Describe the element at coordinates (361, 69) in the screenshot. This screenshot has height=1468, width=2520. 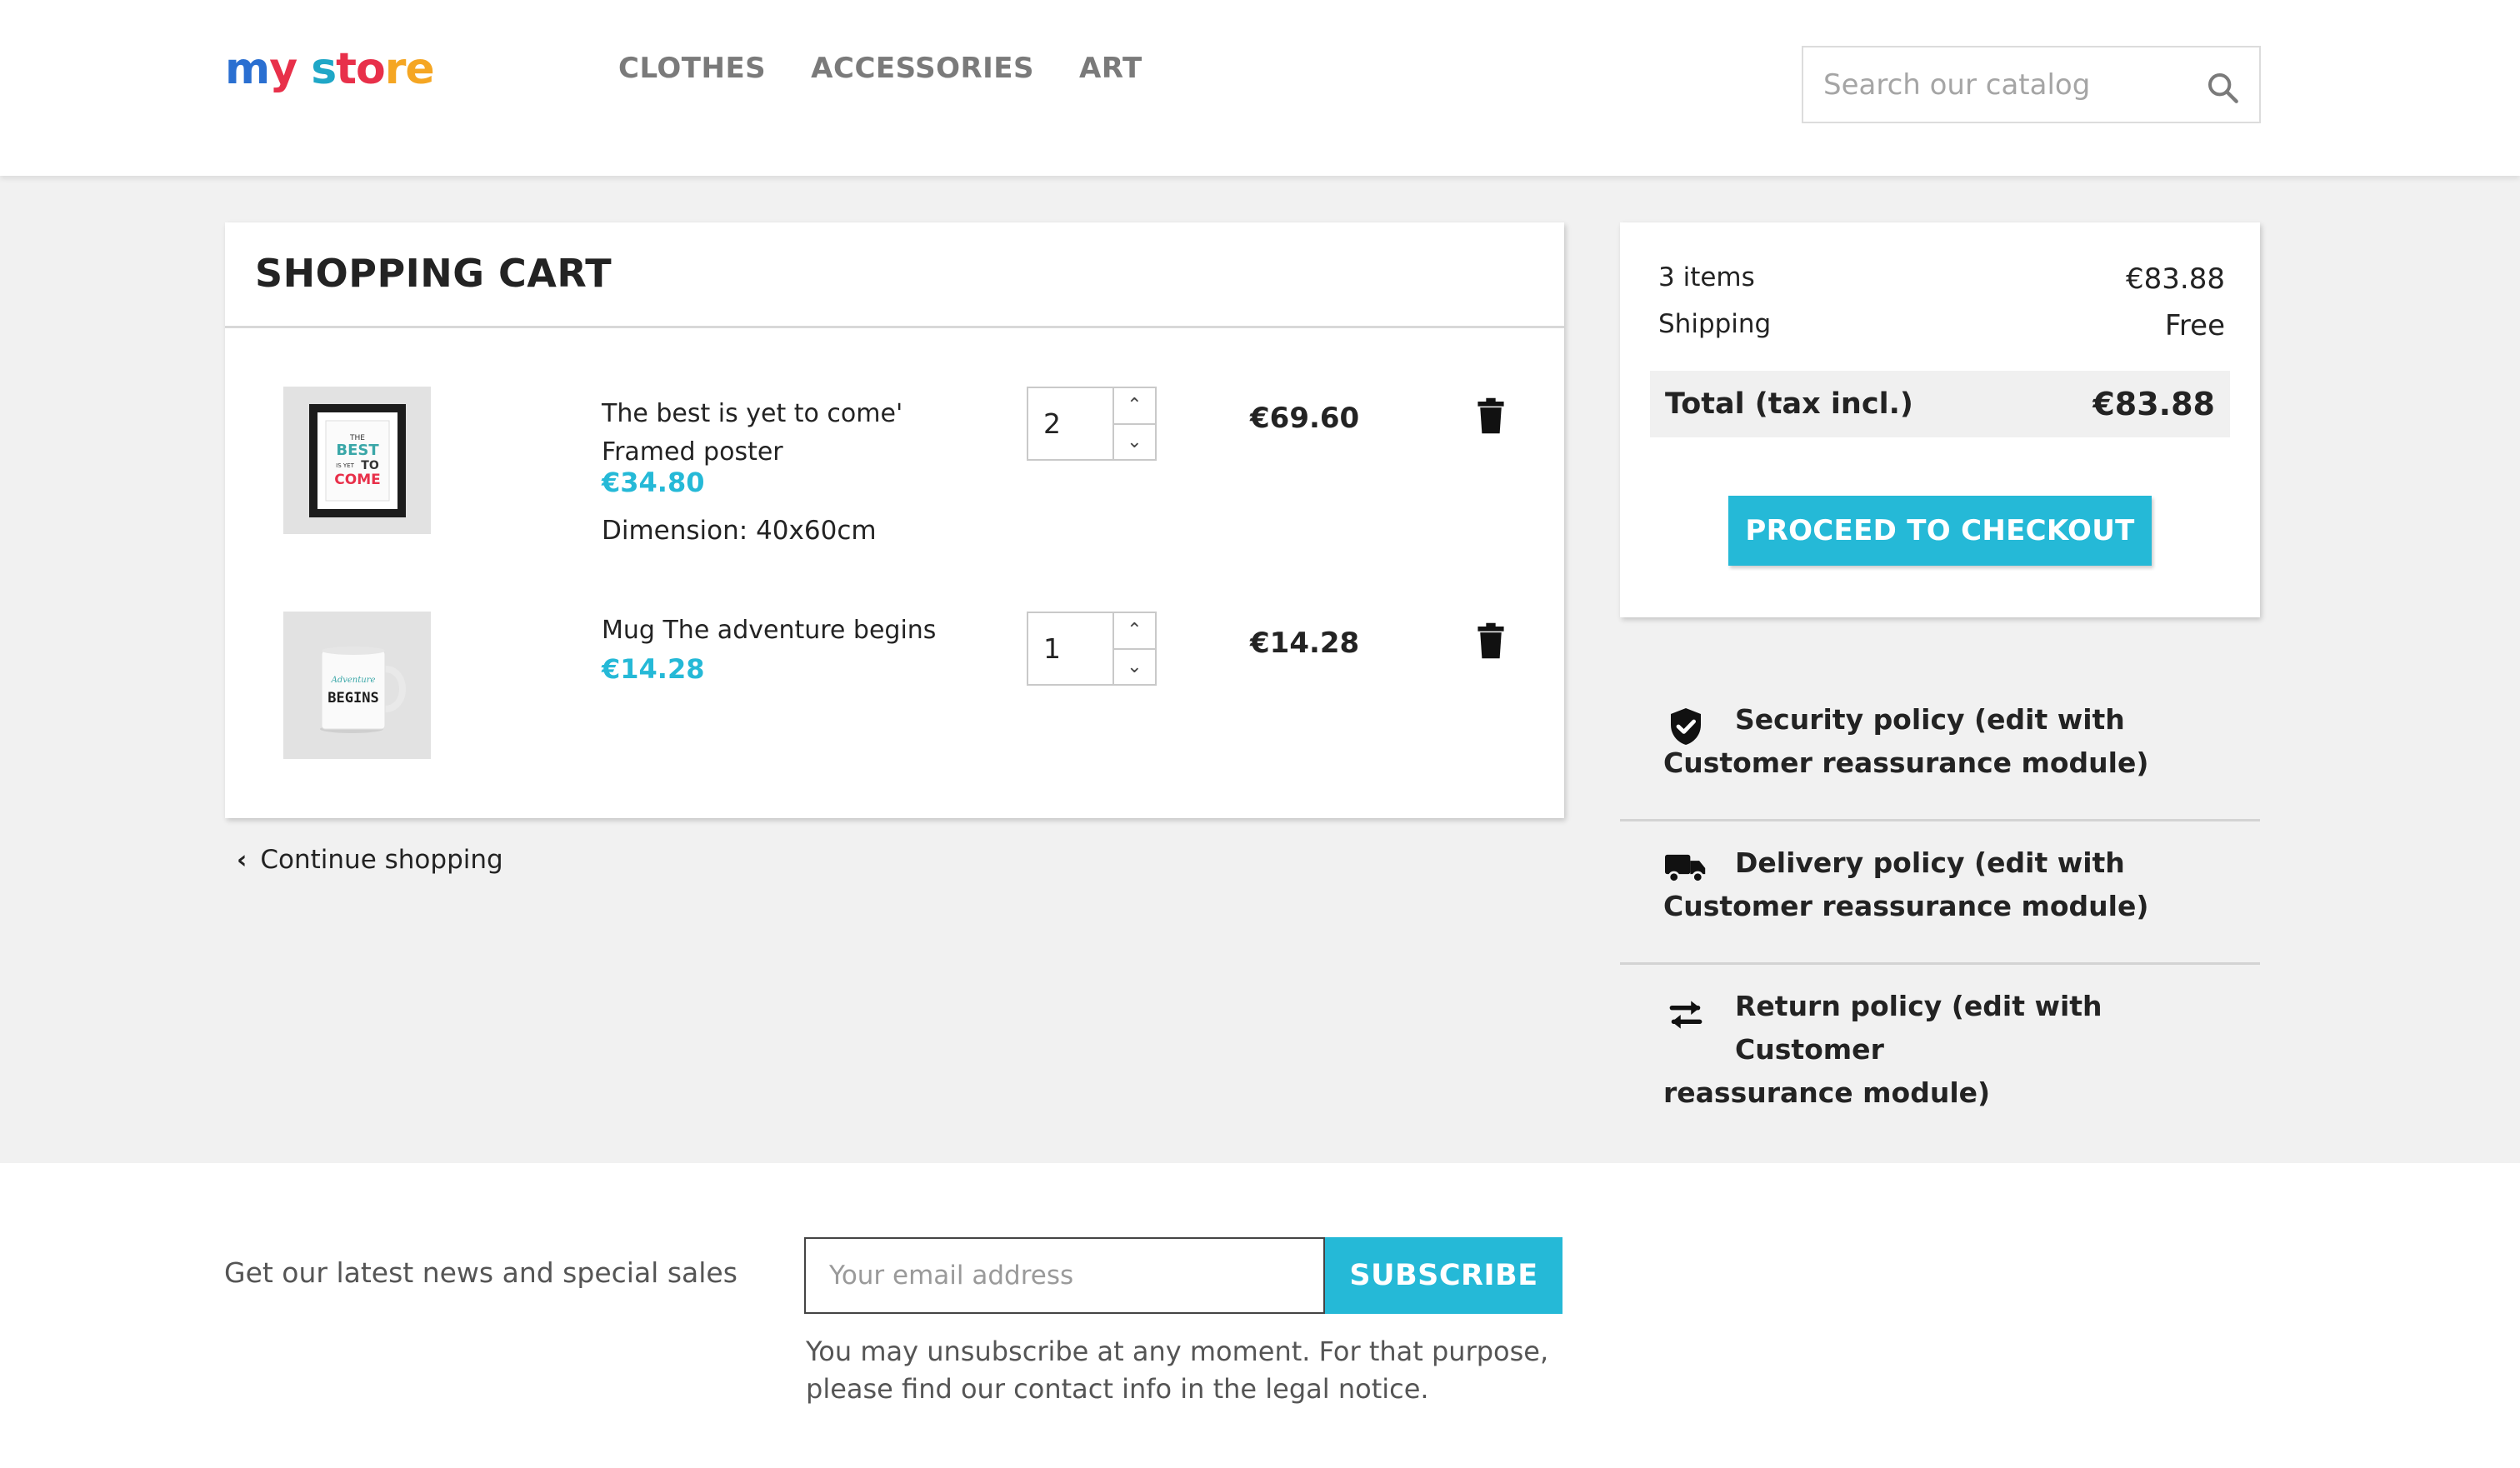
I see `logo-part: to` at that location.